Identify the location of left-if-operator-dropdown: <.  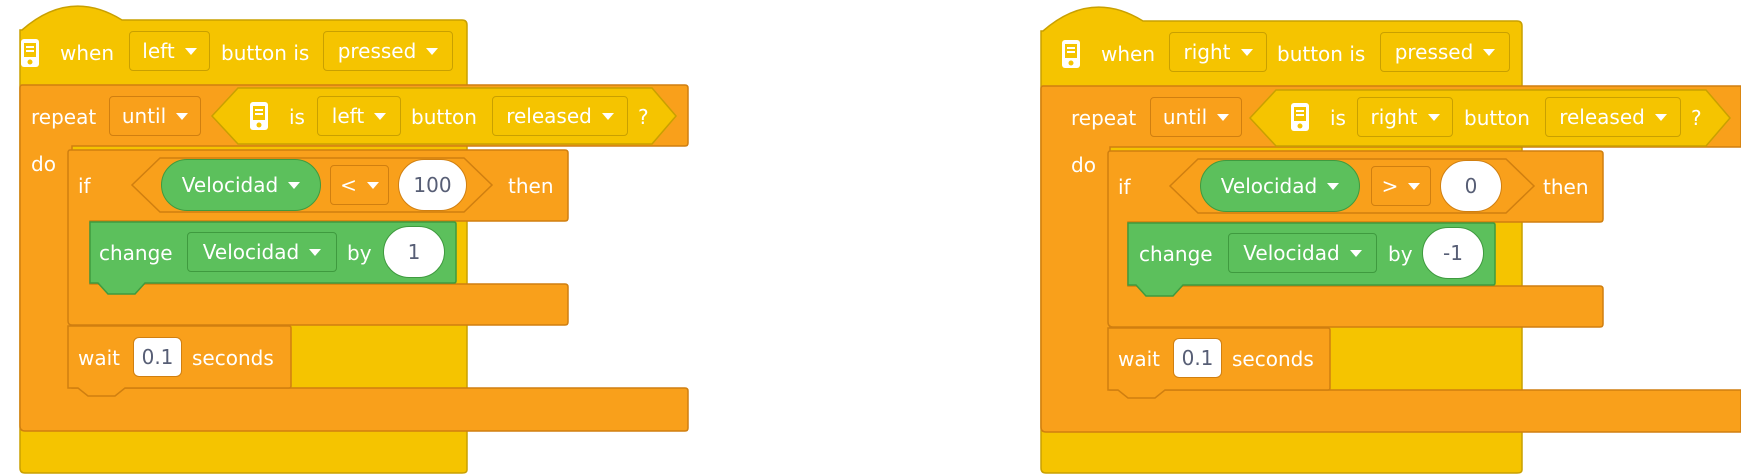
(359, 185).